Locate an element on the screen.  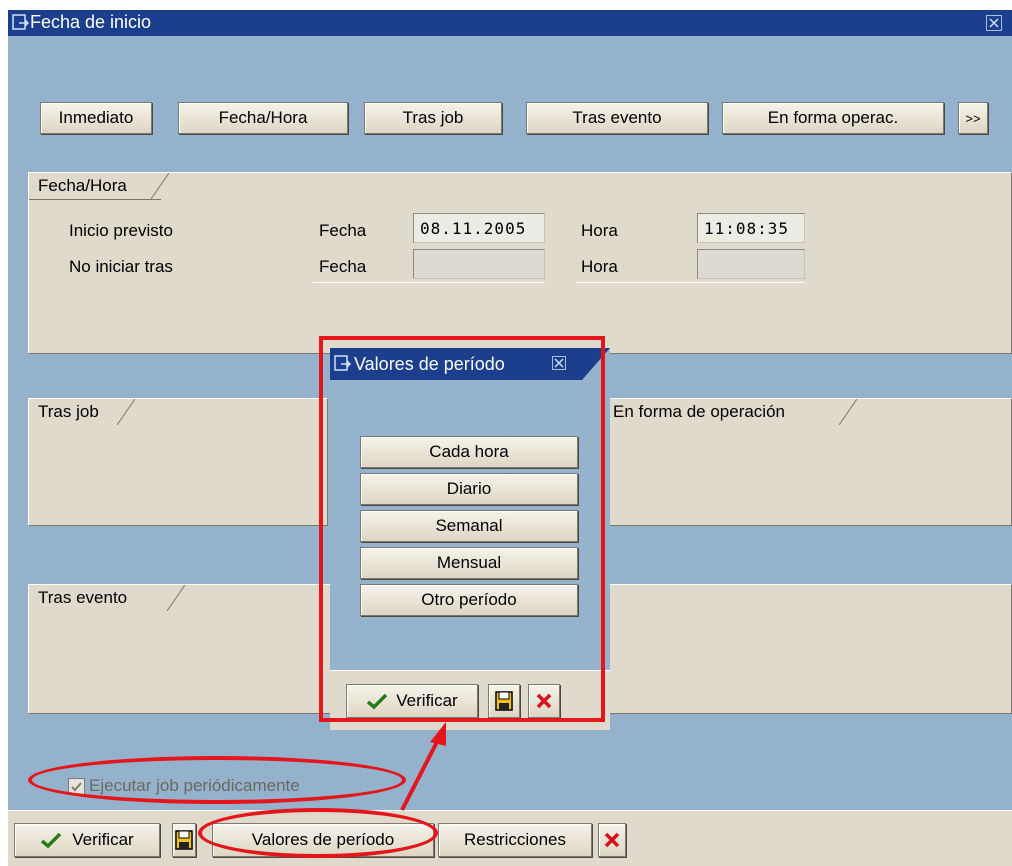
annotation-arrow is located at coordinates (423, 766).